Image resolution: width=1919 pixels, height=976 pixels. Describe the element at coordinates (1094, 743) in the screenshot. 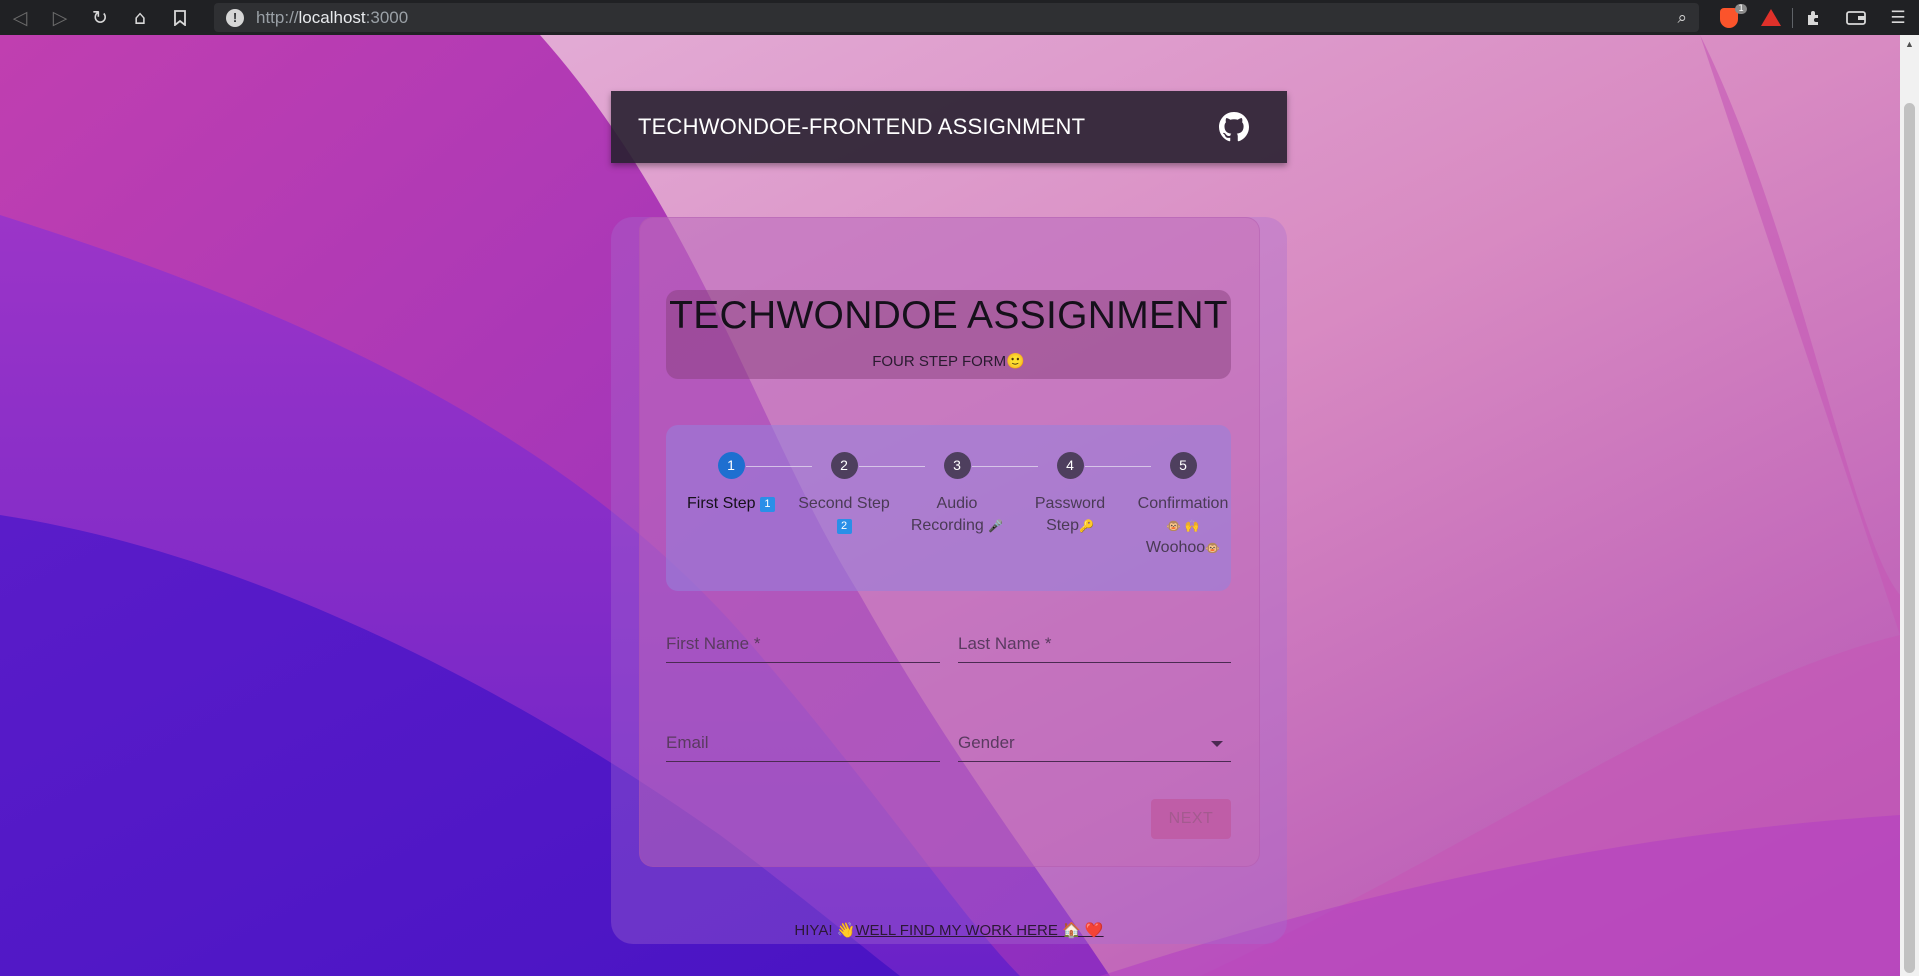

I see `gender-input` at that location.